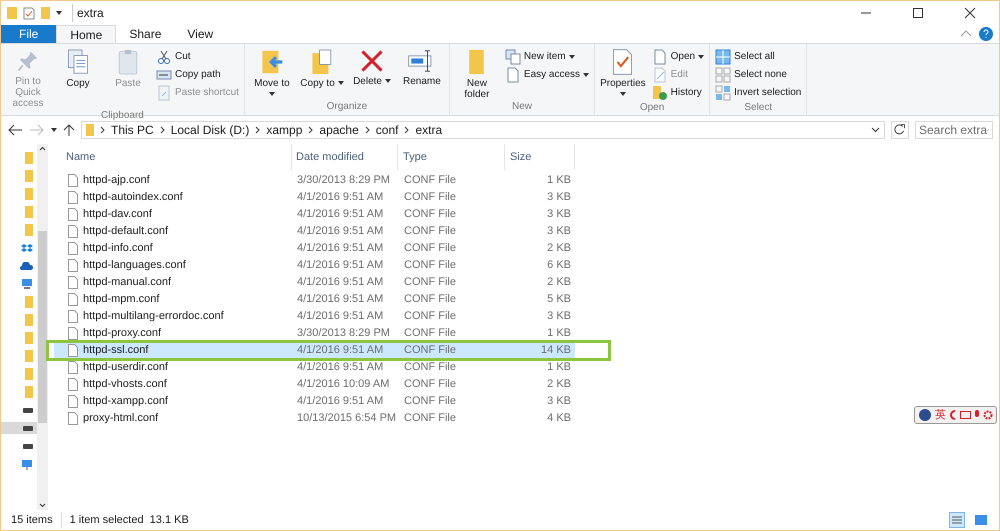 The width and height of the screenshot is (1000, 531). Describe the element at coordinates (115, 350) in the screenshot. I see `file-name: httpd-ssl.conf` at that location.